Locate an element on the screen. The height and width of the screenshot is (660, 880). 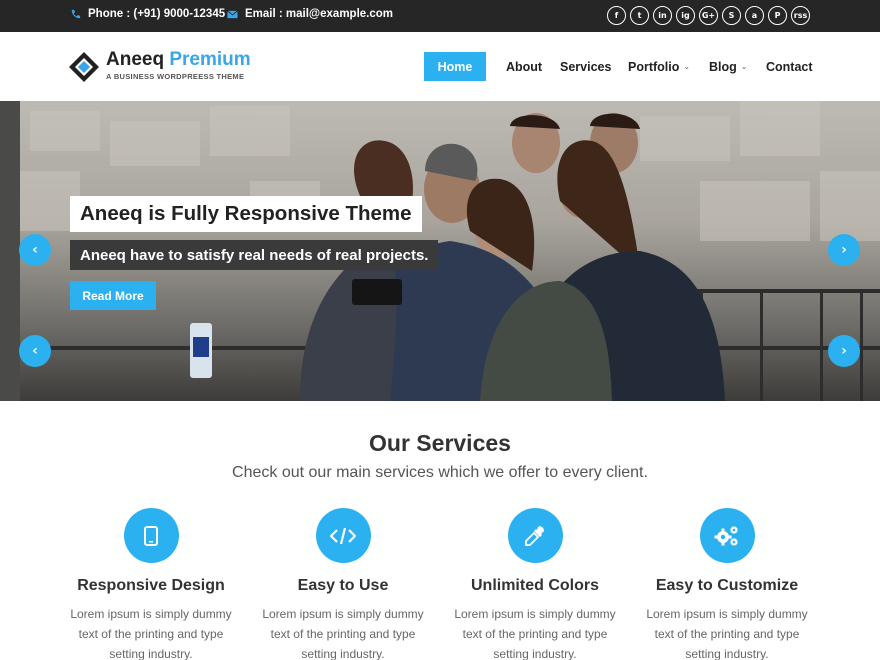
envelope-icon is located at coordinates (232, 13).